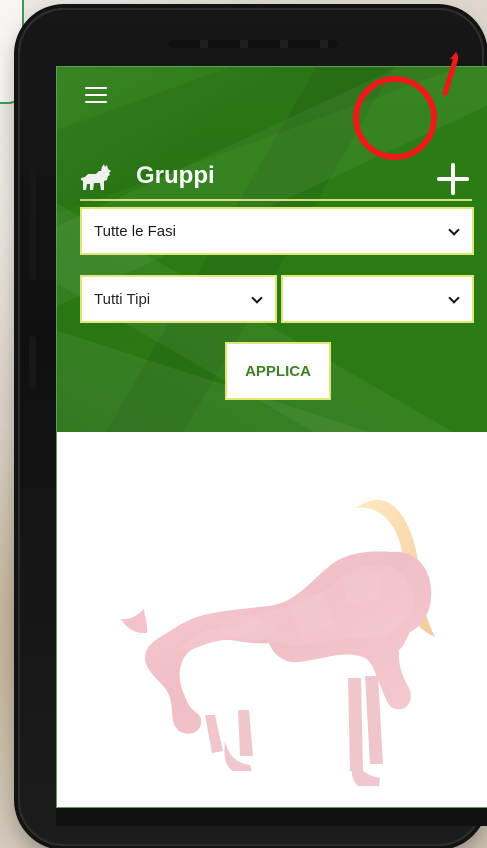  What do you see at coordinates (453, 179) in the screenshot?
I see `add-group-button` at bounding box center [453, 179].